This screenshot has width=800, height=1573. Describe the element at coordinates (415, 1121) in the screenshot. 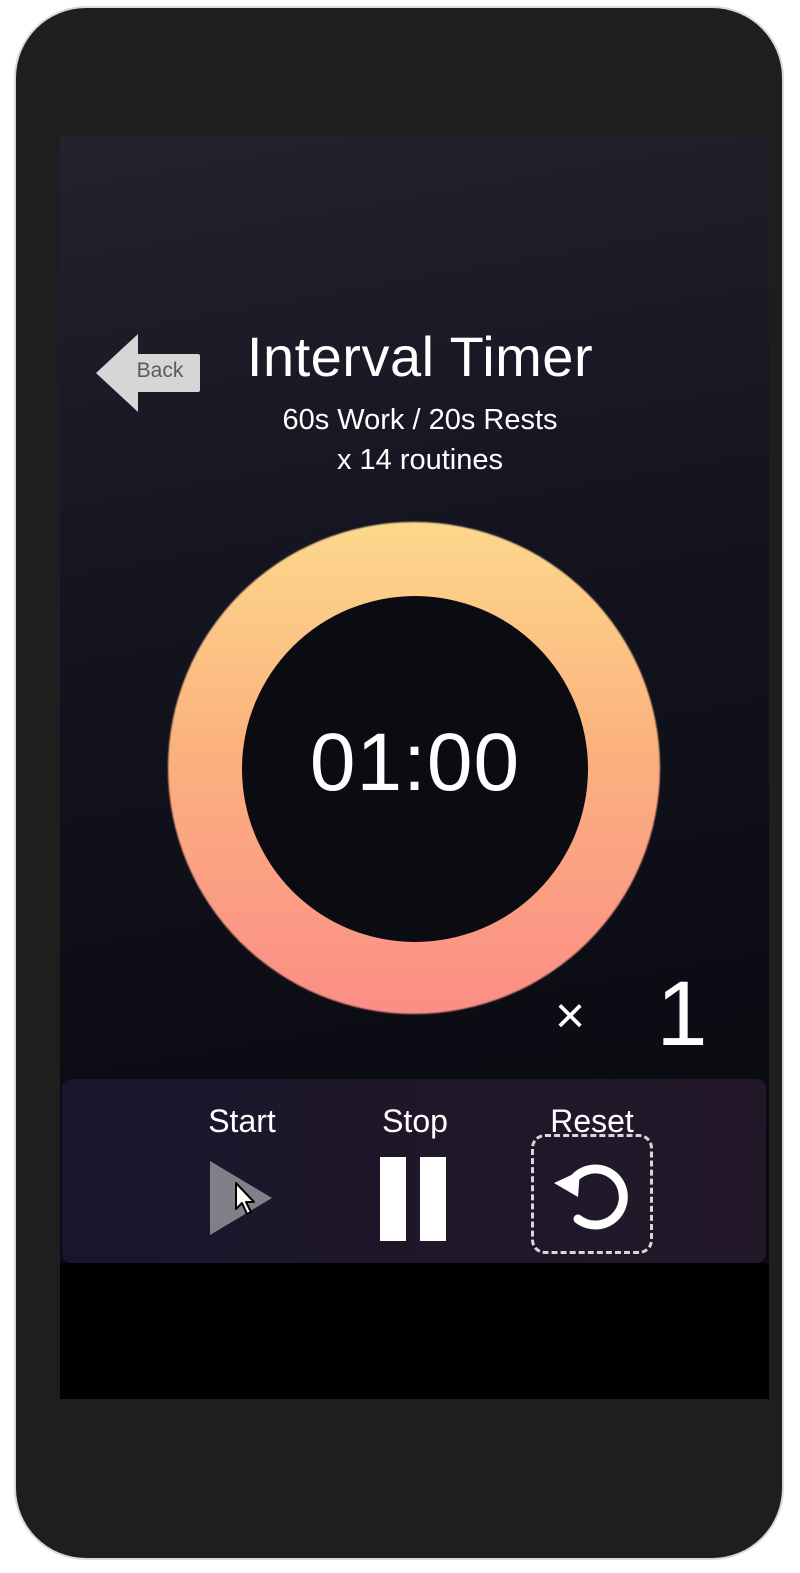

I see `stop-label: Stop` at that location.